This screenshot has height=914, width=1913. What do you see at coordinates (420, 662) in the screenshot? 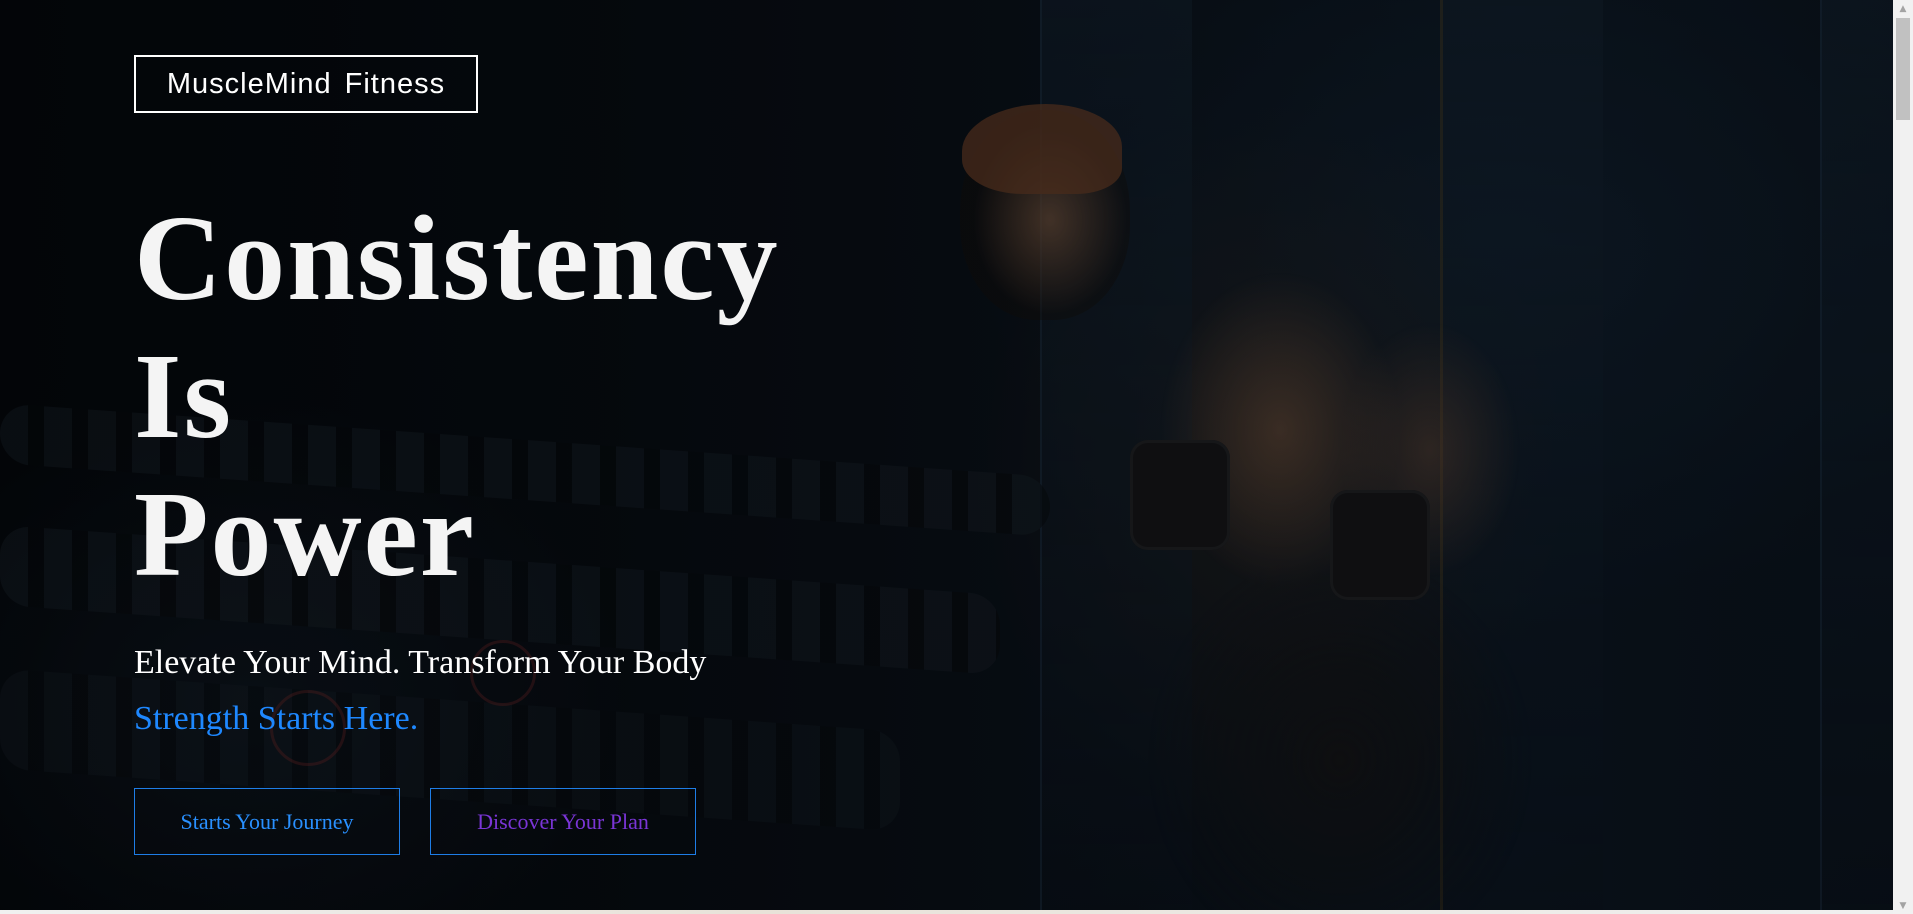
I see `hero-tagline: Elevate Your Mind. Transform Your Body` at bounding box center [420, 662].